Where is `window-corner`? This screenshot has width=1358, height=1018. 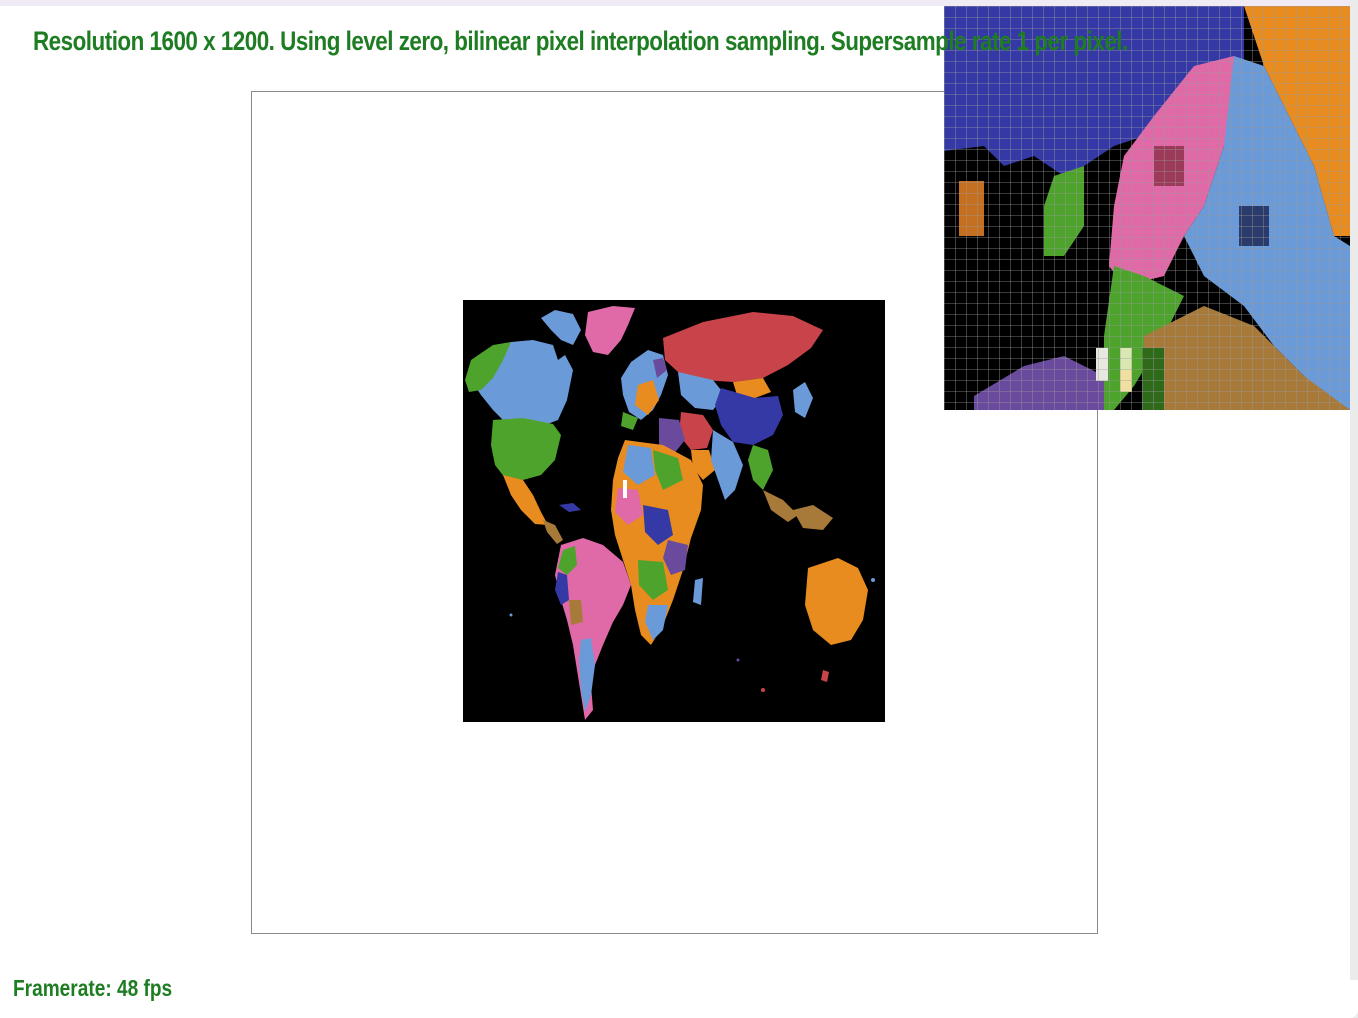
window-corner is located at coordinates (1354, 999).